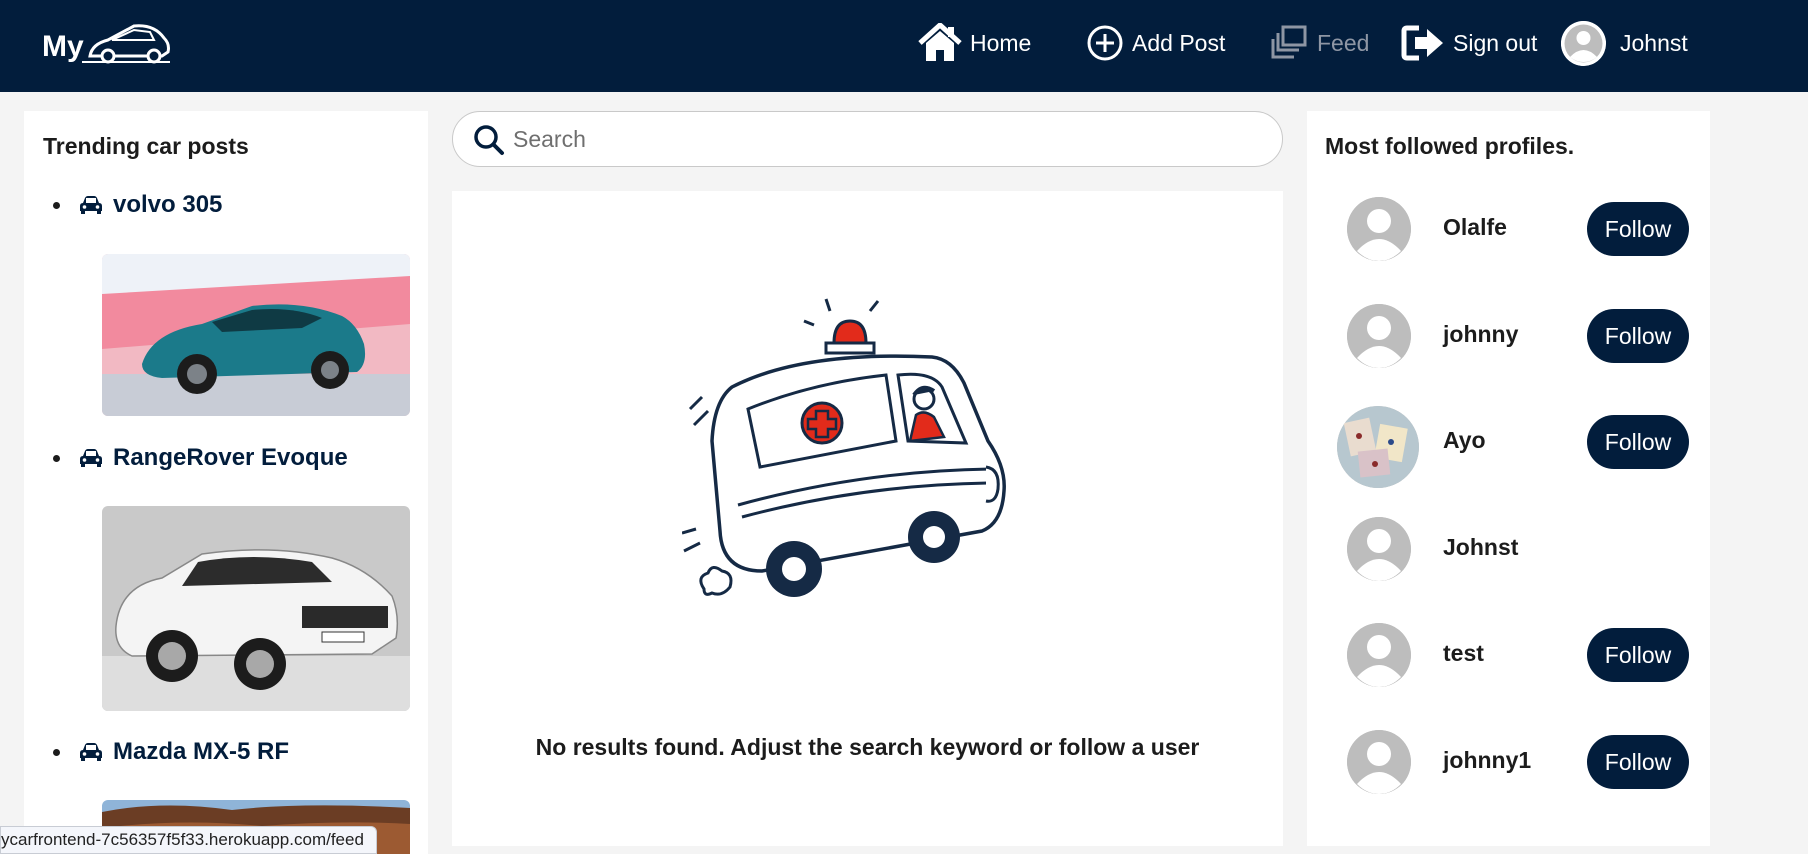  I want to click on trending-item-2: RangeRover Evoque, so click(200, 458).